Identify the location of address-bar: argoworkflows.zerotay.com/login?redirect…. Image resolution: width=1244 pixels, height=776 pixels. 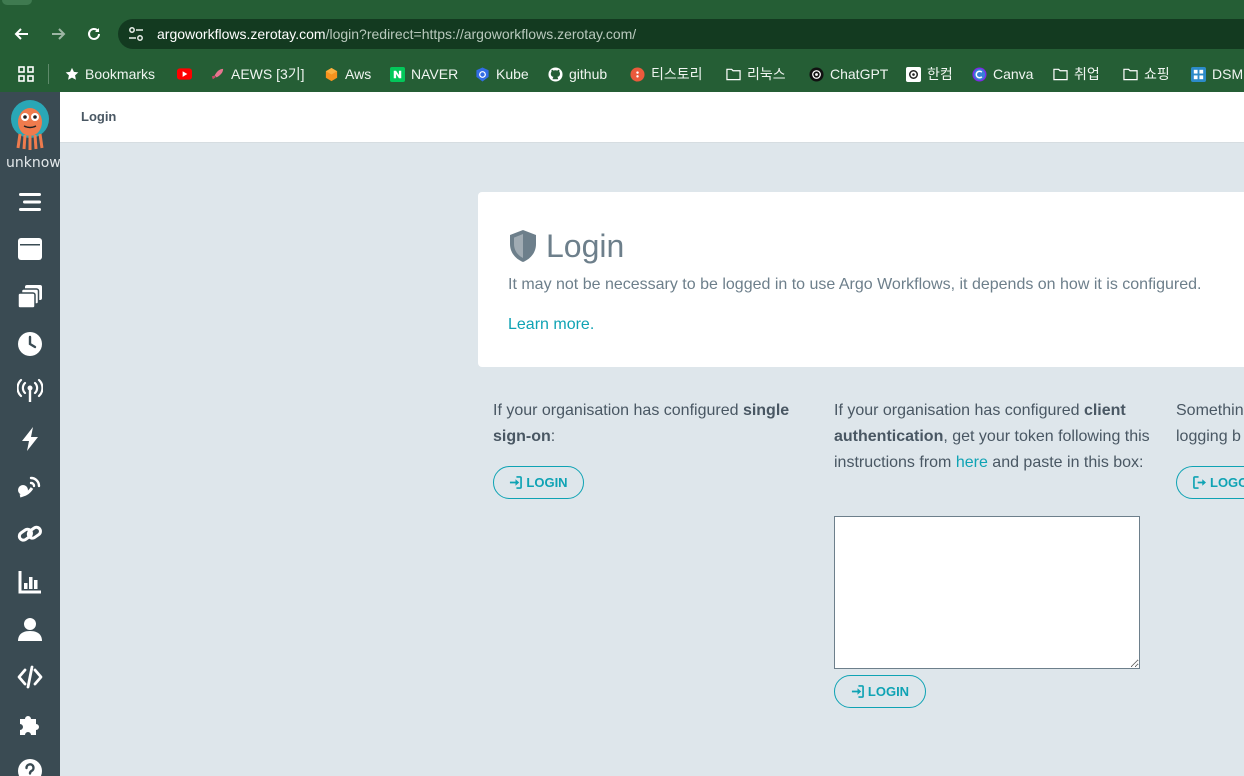
(681, 34).